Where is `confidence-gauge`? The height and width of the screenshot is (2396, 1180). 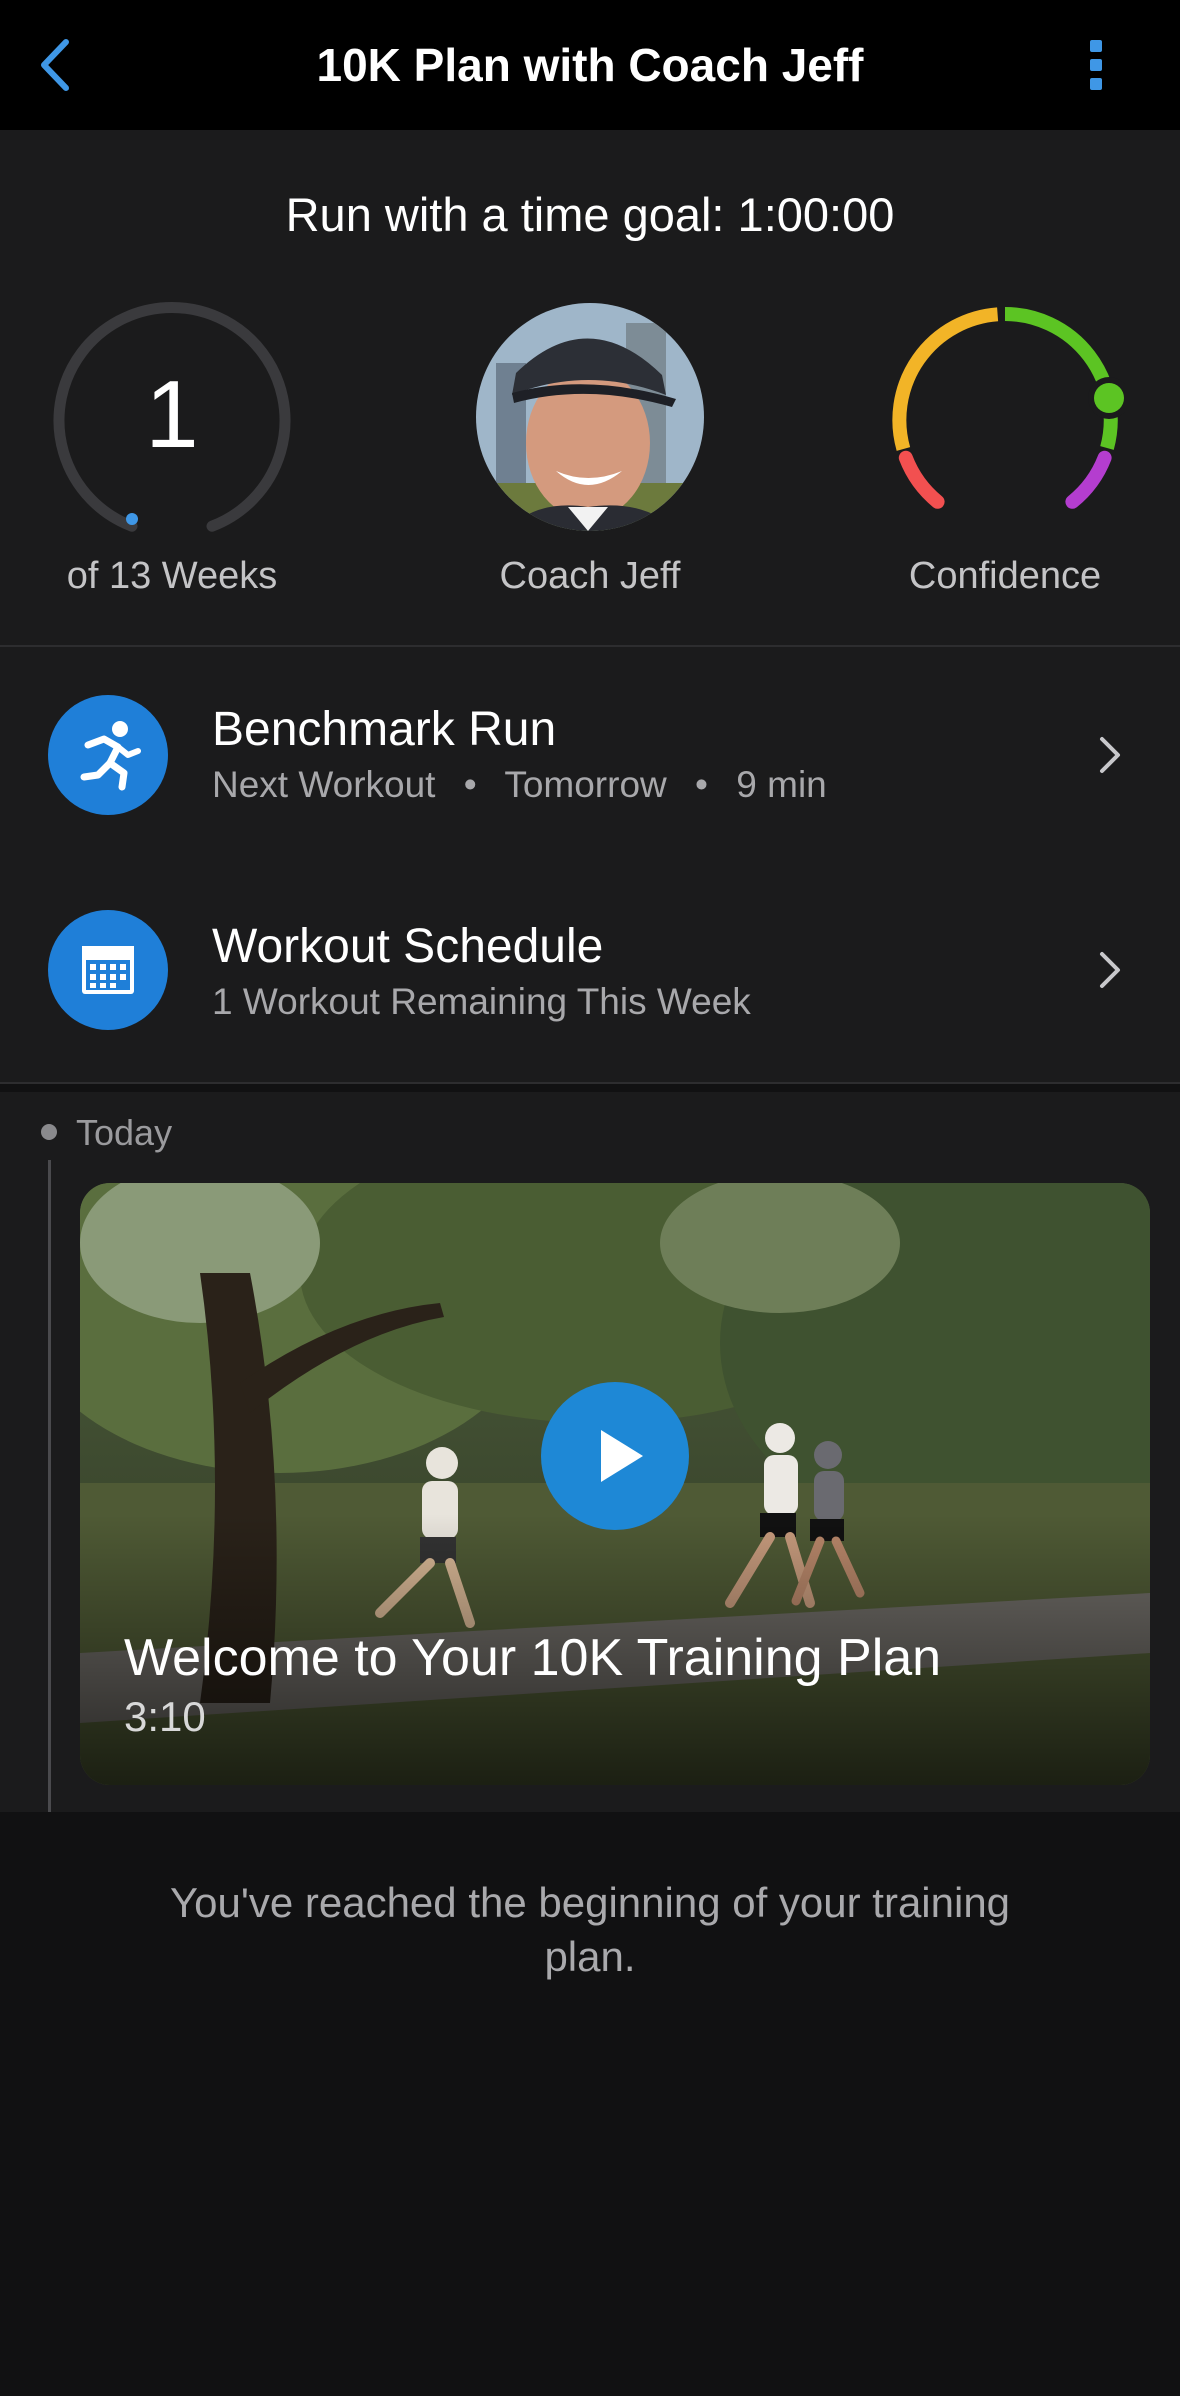
confidence-gauge is located at coordinates (1005, 420).